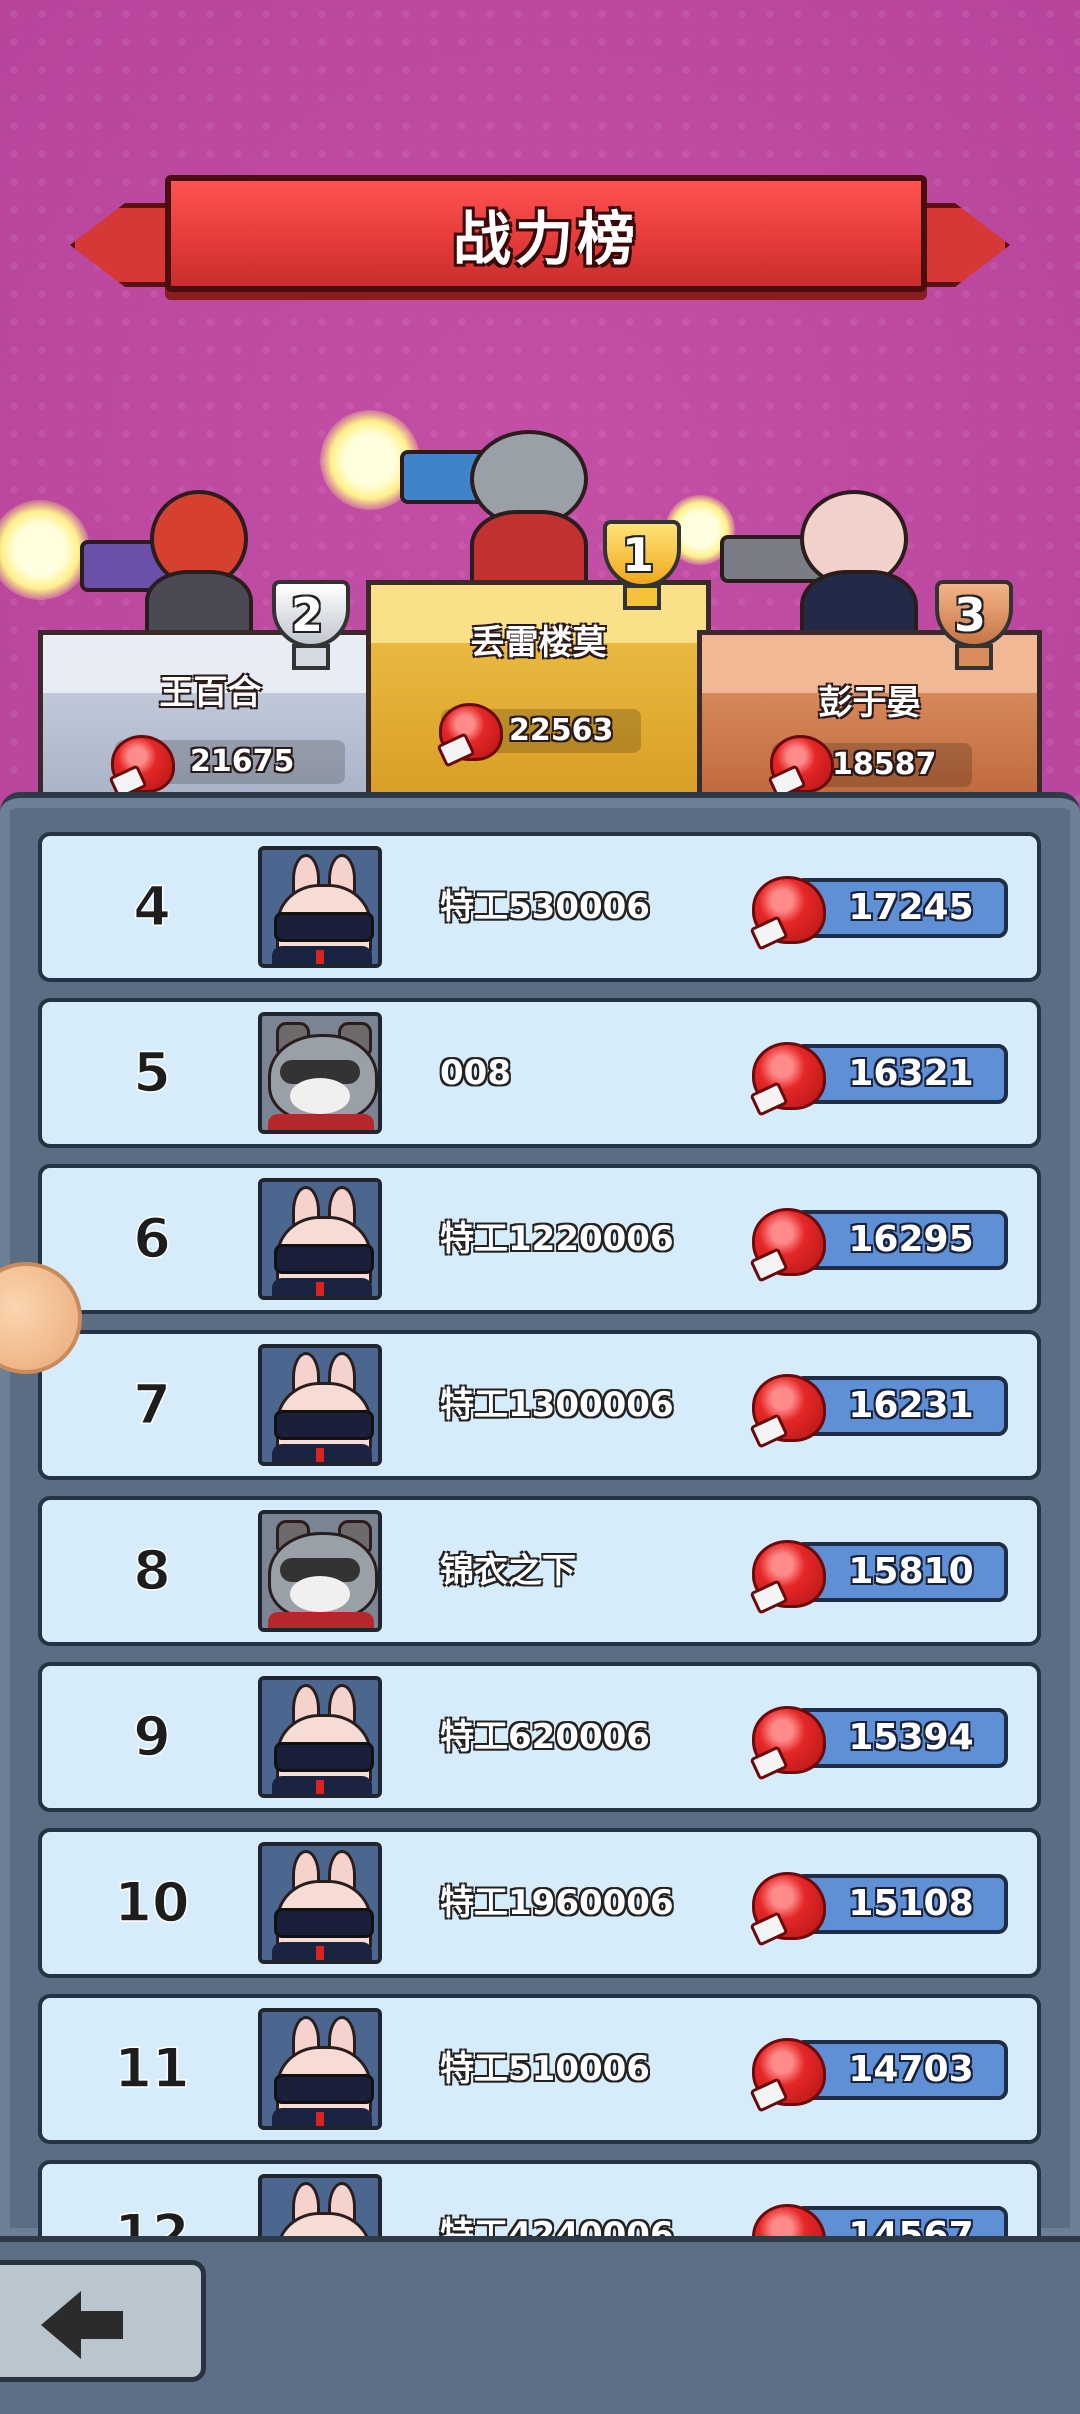 The image size is (1080, 2414). I want to click on row-player-name: 特工1960006, so click(557, 1903).